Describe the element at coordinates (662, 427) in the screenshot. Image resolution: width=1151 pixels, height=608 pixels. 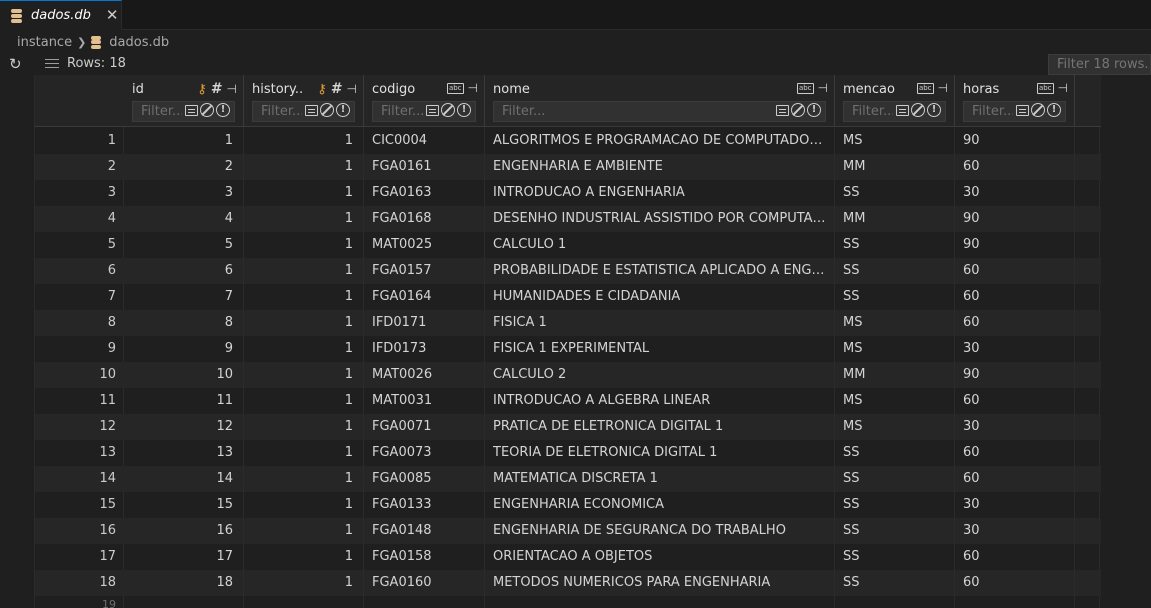
I see `cell-nome: PRATICA DE ELETRONICA DIGITAL 1` at that location.